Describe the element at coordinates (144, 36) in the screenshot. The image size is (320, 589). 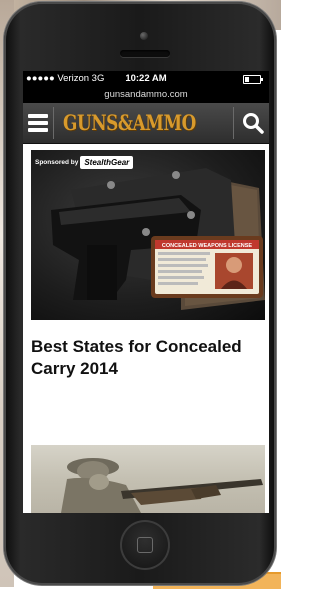
I see `front-camera` at that location.